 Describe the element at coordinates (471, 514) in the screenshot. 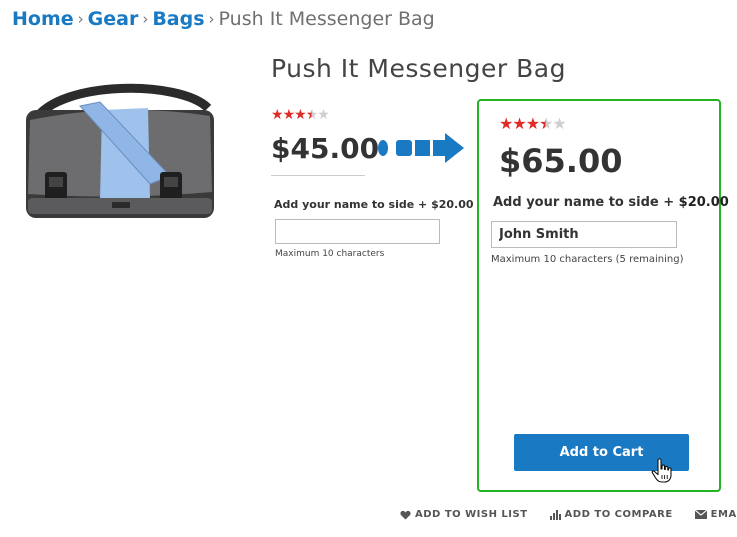

I see `wishlist-label: ADD TO WISH LIST` at that location.